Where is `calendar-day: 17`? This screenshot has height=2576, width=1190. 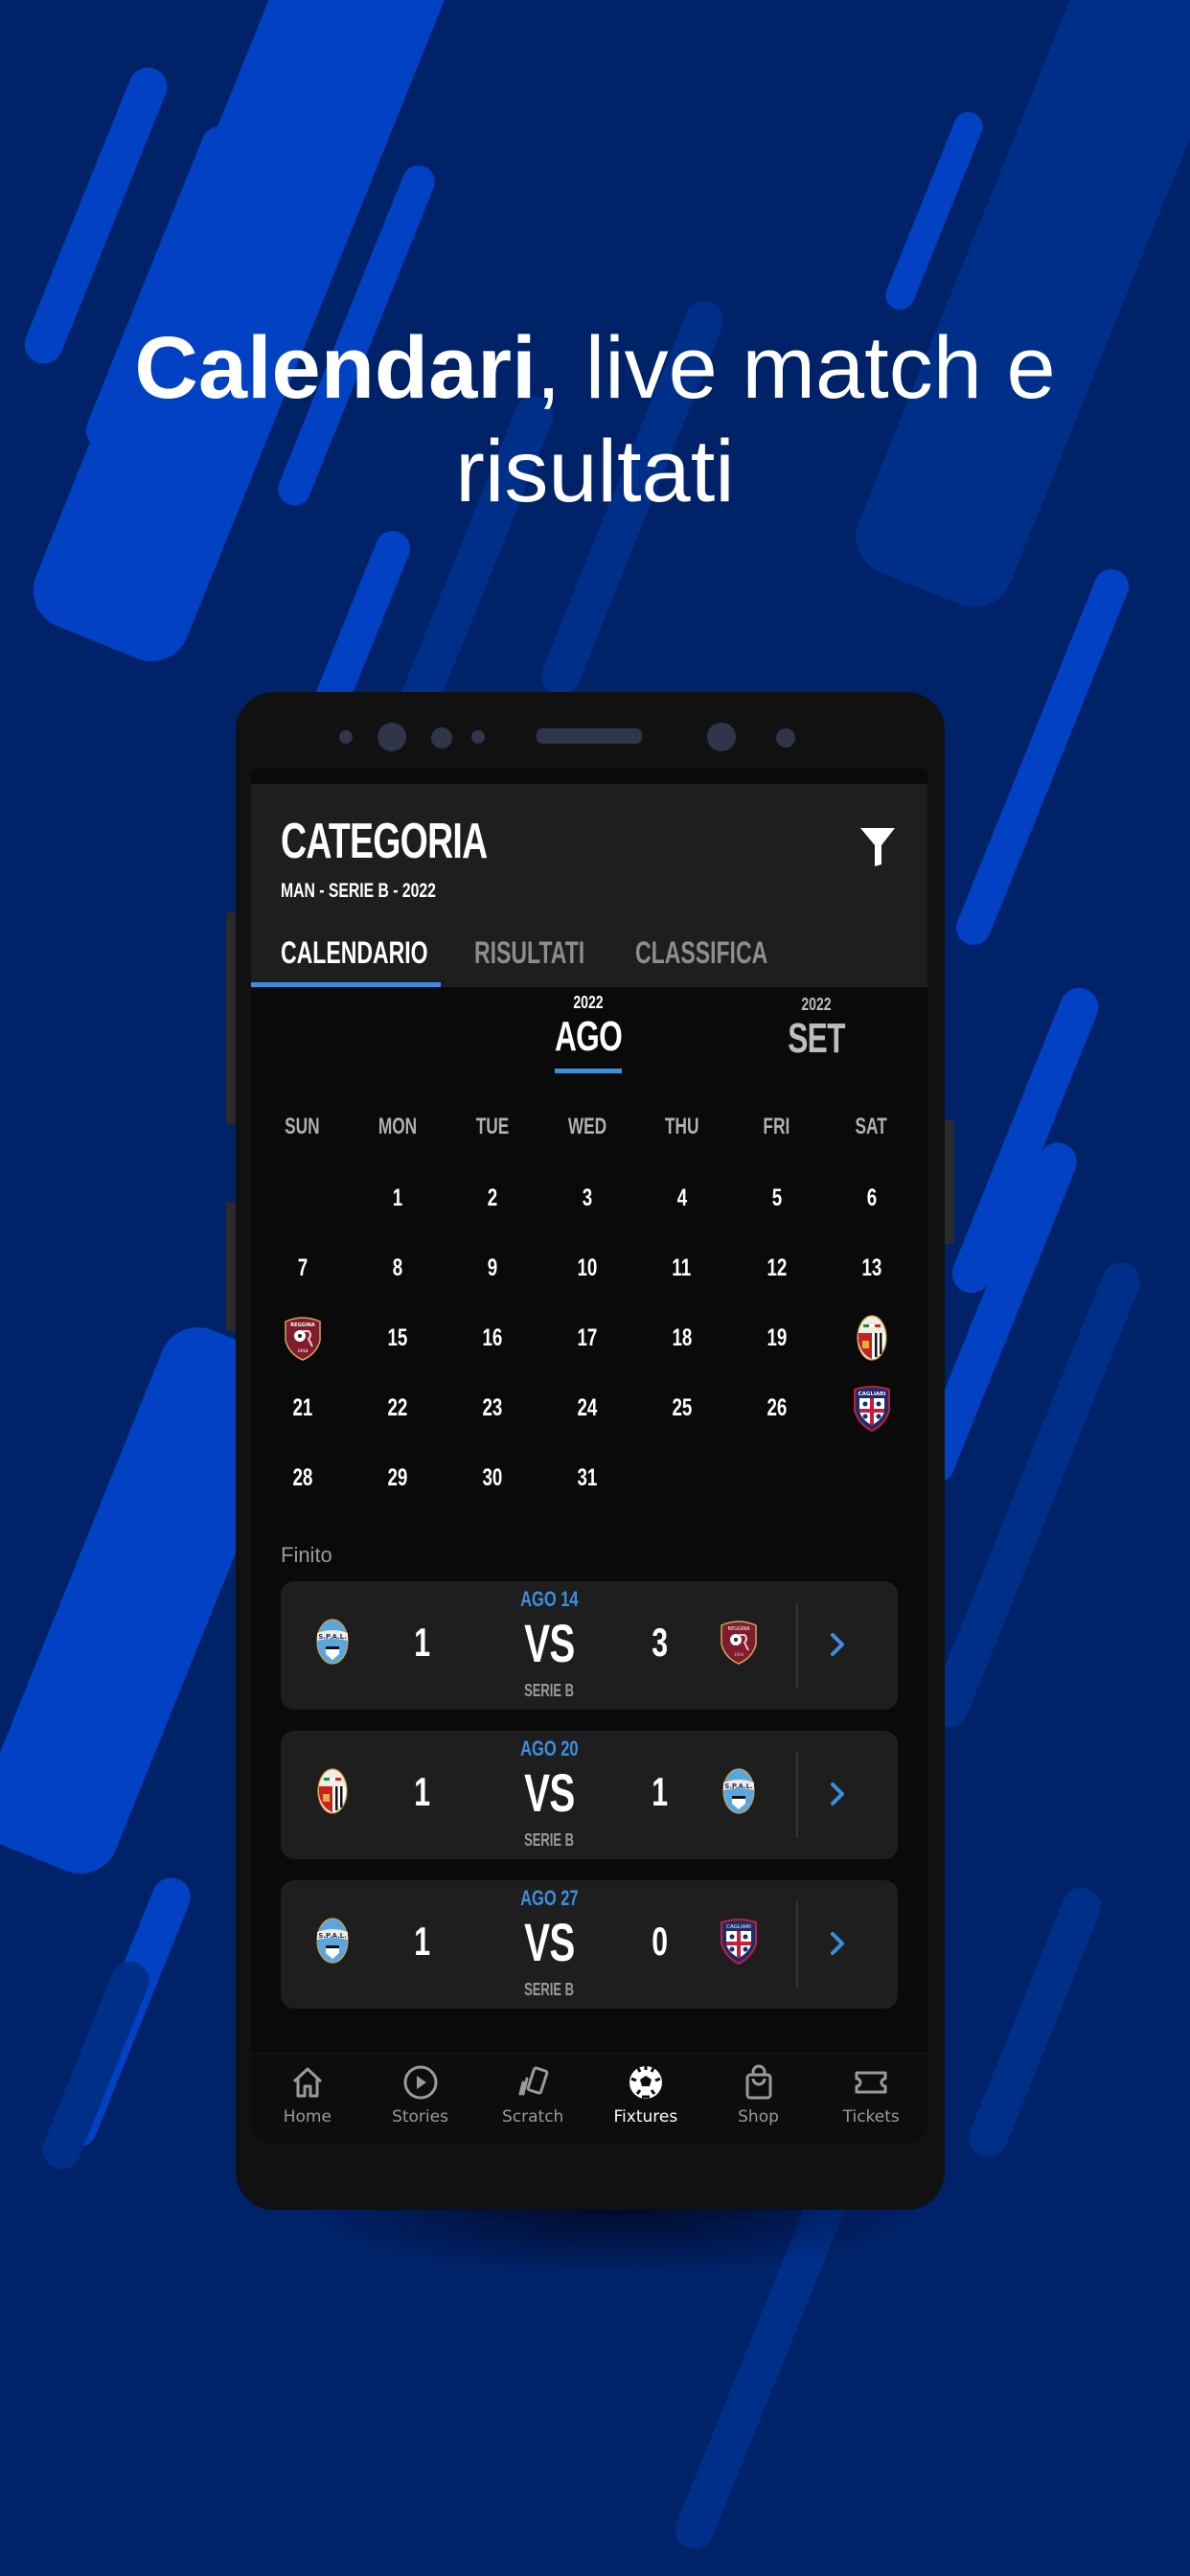
calendar-day: 17 is located at coordinates (587, 1338).